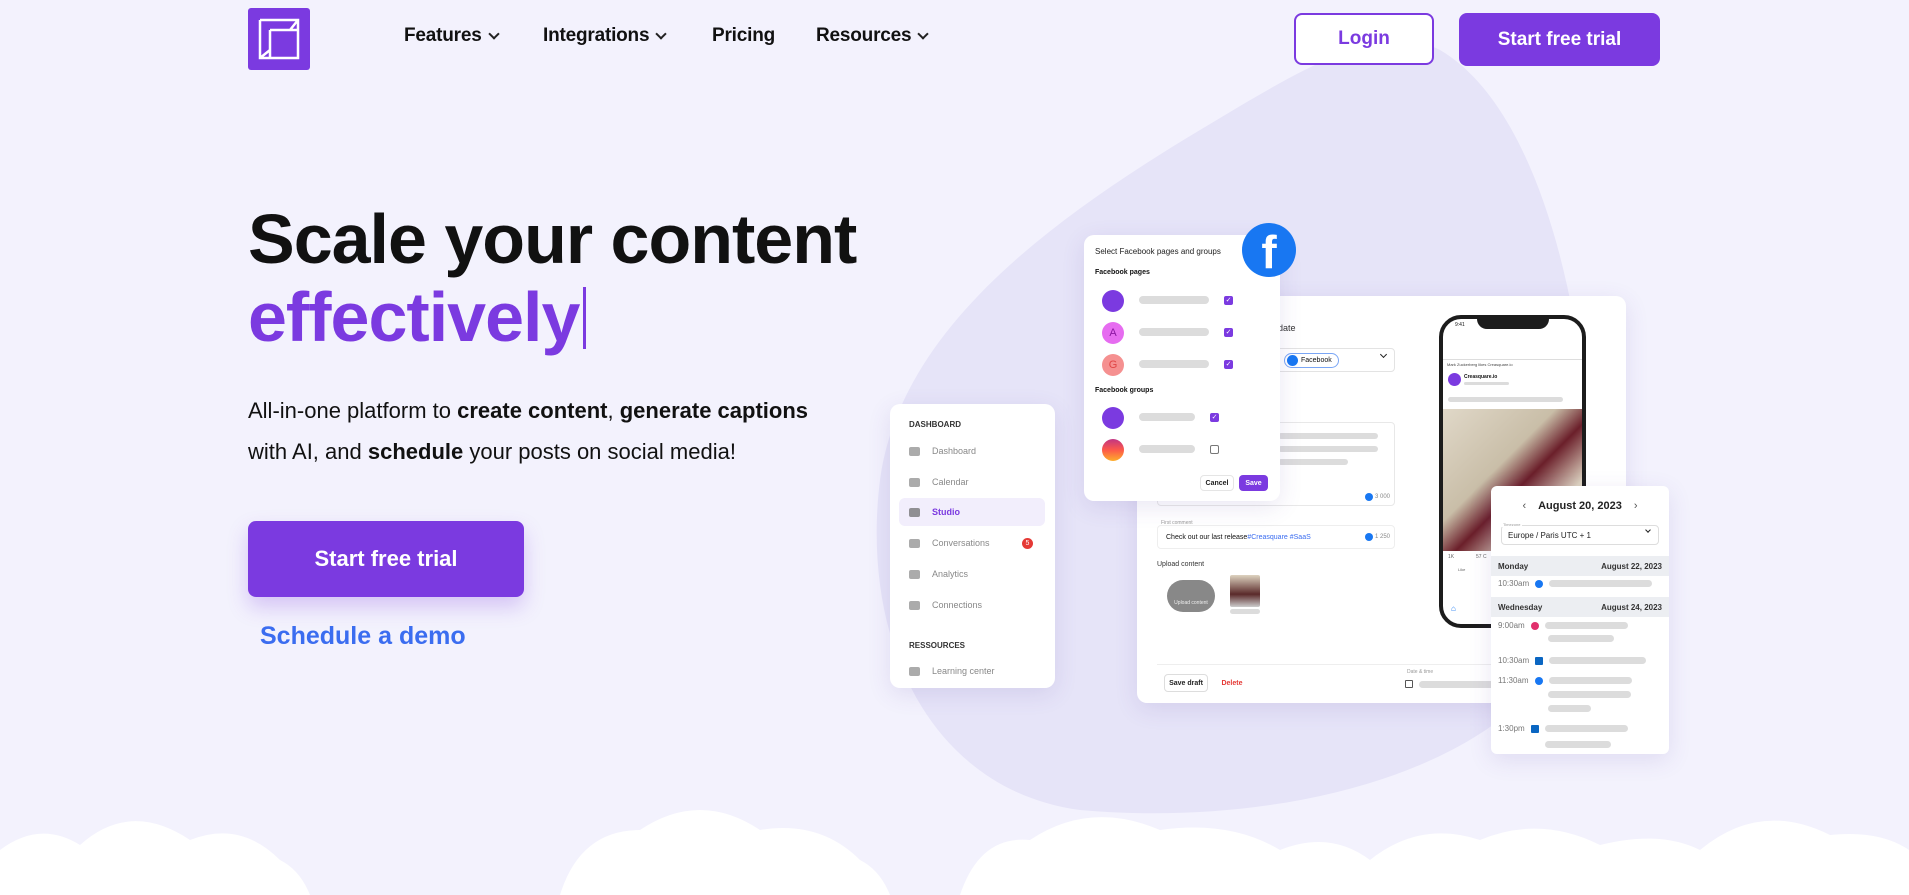 The height and width of the screenshot is (895, 1909). Describe the element at coordinates (1580, 535) in the screenshot. I see `timezone-select: Europe / Paris UTC + 1` at that location.